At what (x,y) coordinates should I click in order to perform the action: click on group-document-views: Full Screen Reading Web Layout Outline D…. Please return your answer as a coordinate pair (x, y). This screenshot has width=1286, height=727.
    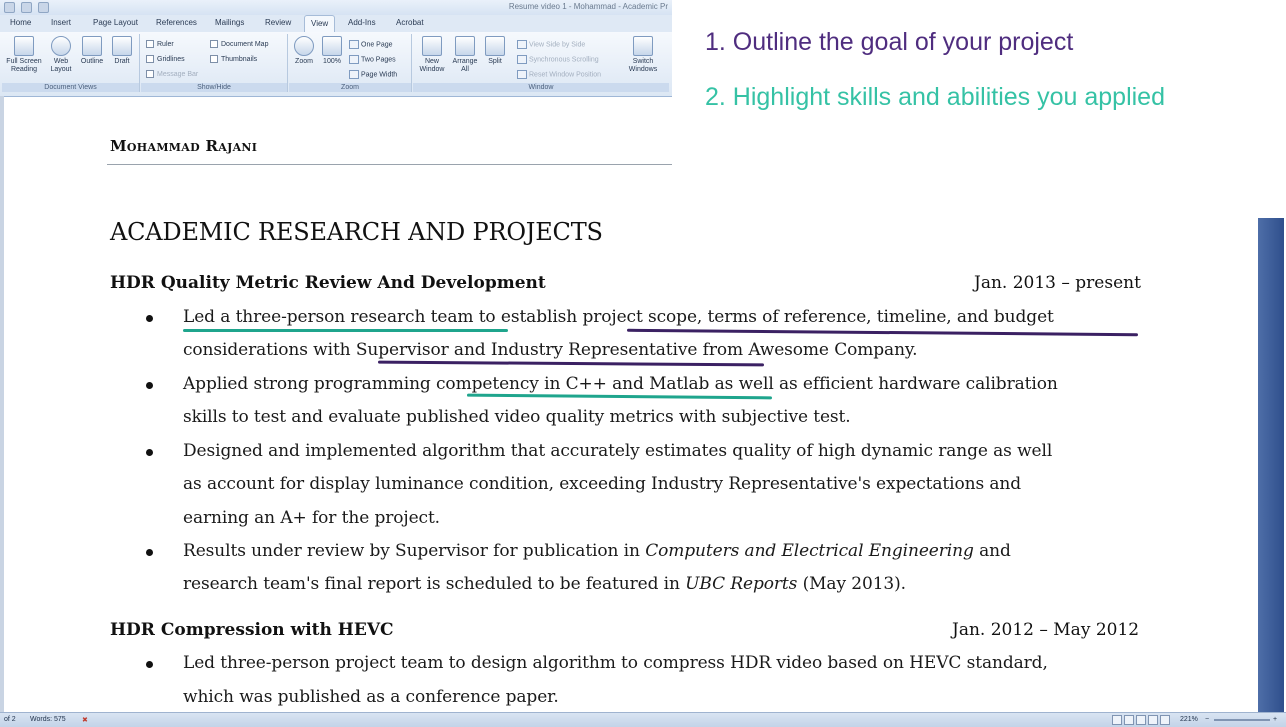
    Looking at the image, I should click on (71, 63).